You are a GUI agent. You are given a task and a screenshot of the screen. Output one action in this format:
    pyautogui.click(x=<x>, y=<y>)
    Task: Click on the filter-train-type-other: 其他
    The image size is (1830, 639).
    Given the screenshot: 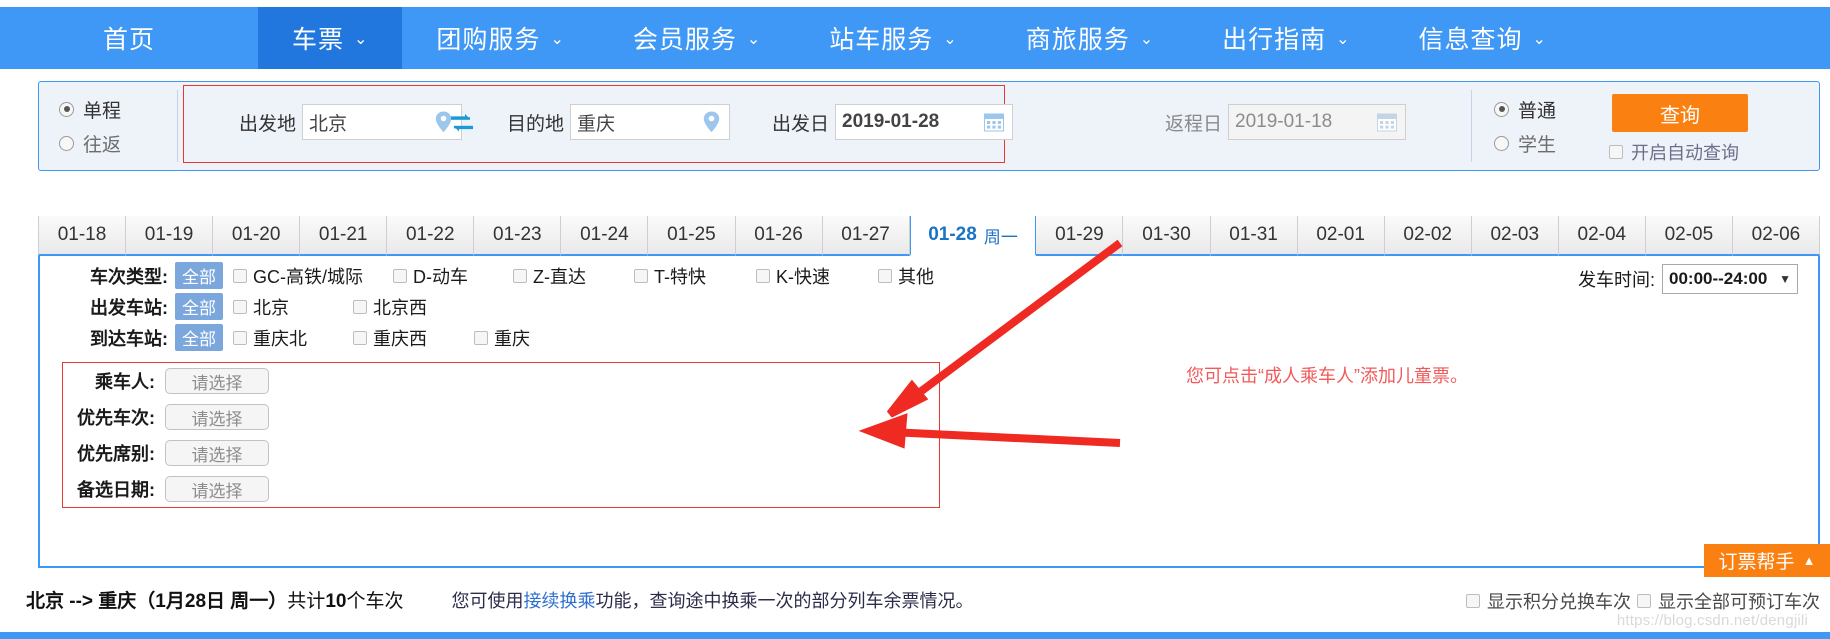 What is the action you would take?
    pyautogui.click(x=906, y=276)
    